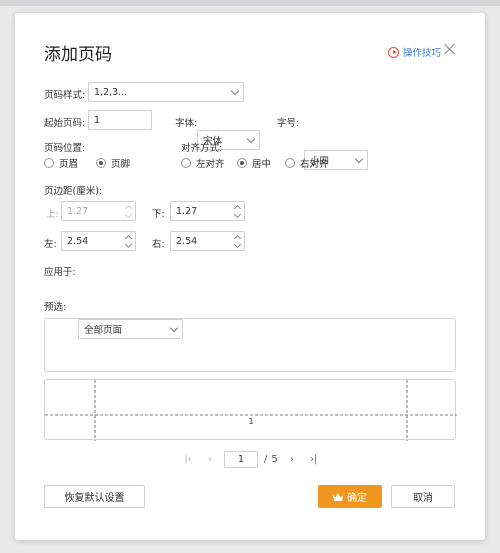  I want to click on close-icon, so click(450, 49).